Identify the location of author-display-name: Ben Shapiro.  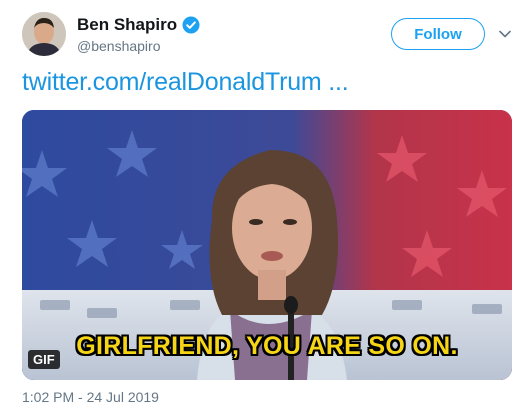
(127, 25).